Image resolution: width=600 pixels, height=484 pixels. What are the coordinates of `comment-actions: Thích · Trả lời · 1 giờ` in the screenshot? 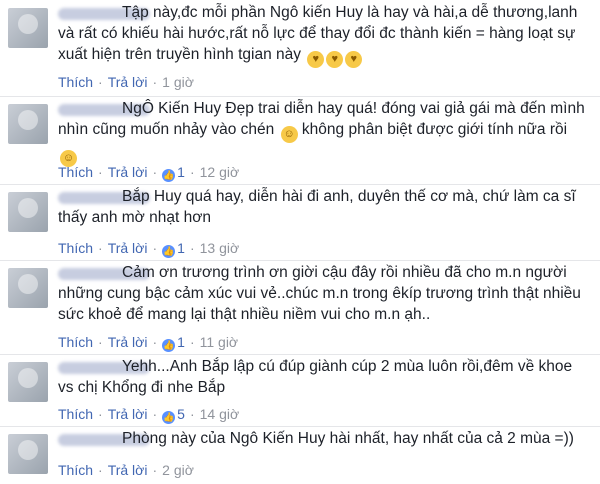 It's located at (126, 82).